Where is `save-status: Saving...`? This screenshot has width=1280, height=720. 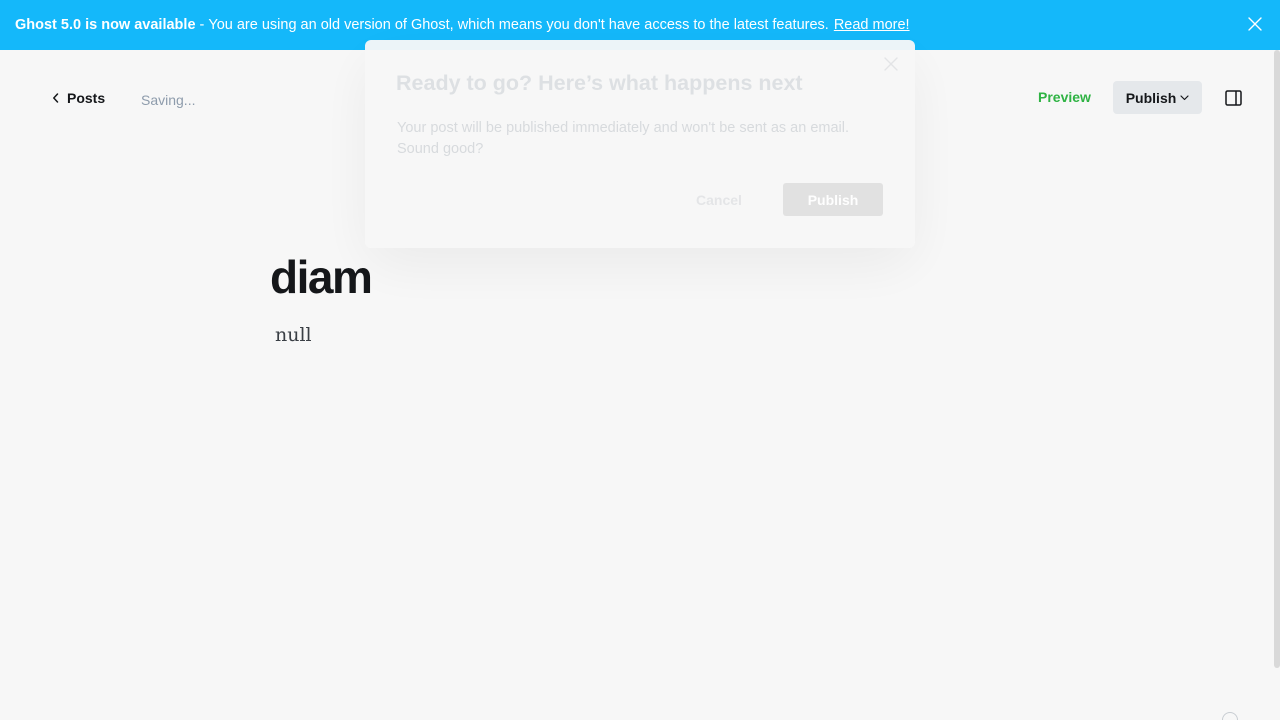
save-status: Saving... is located at coordinates (168, 100).